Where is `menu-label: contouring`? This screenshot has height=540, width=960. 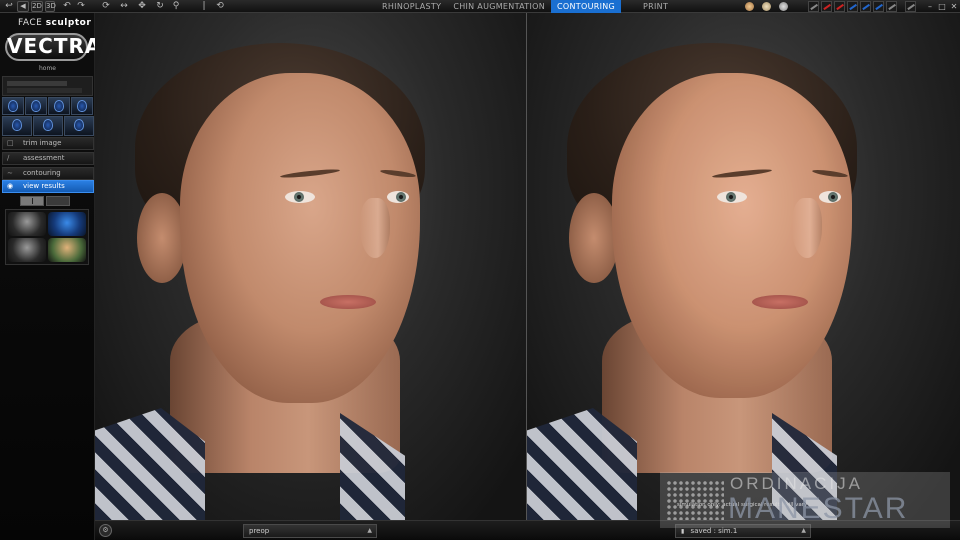
menu-label: contouring is located at coordinates (42, 173).